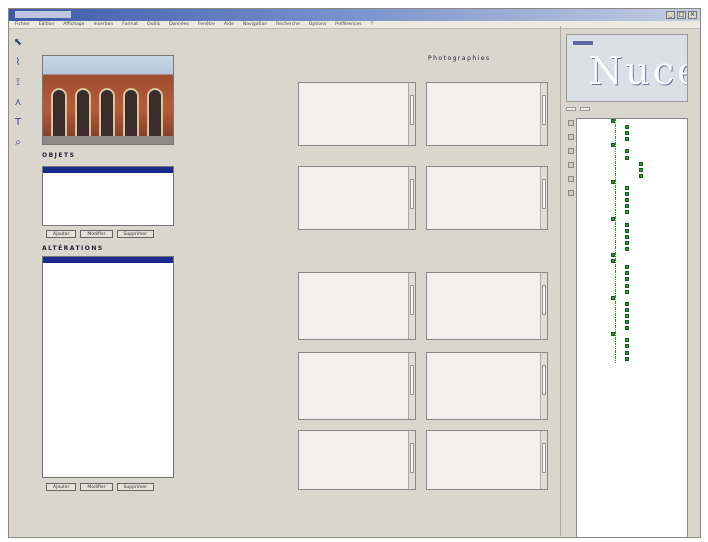  Describe the element at coordinates (18, 143) in the screenshot. I see `zoom-tool-icon: ⌕` at that location.